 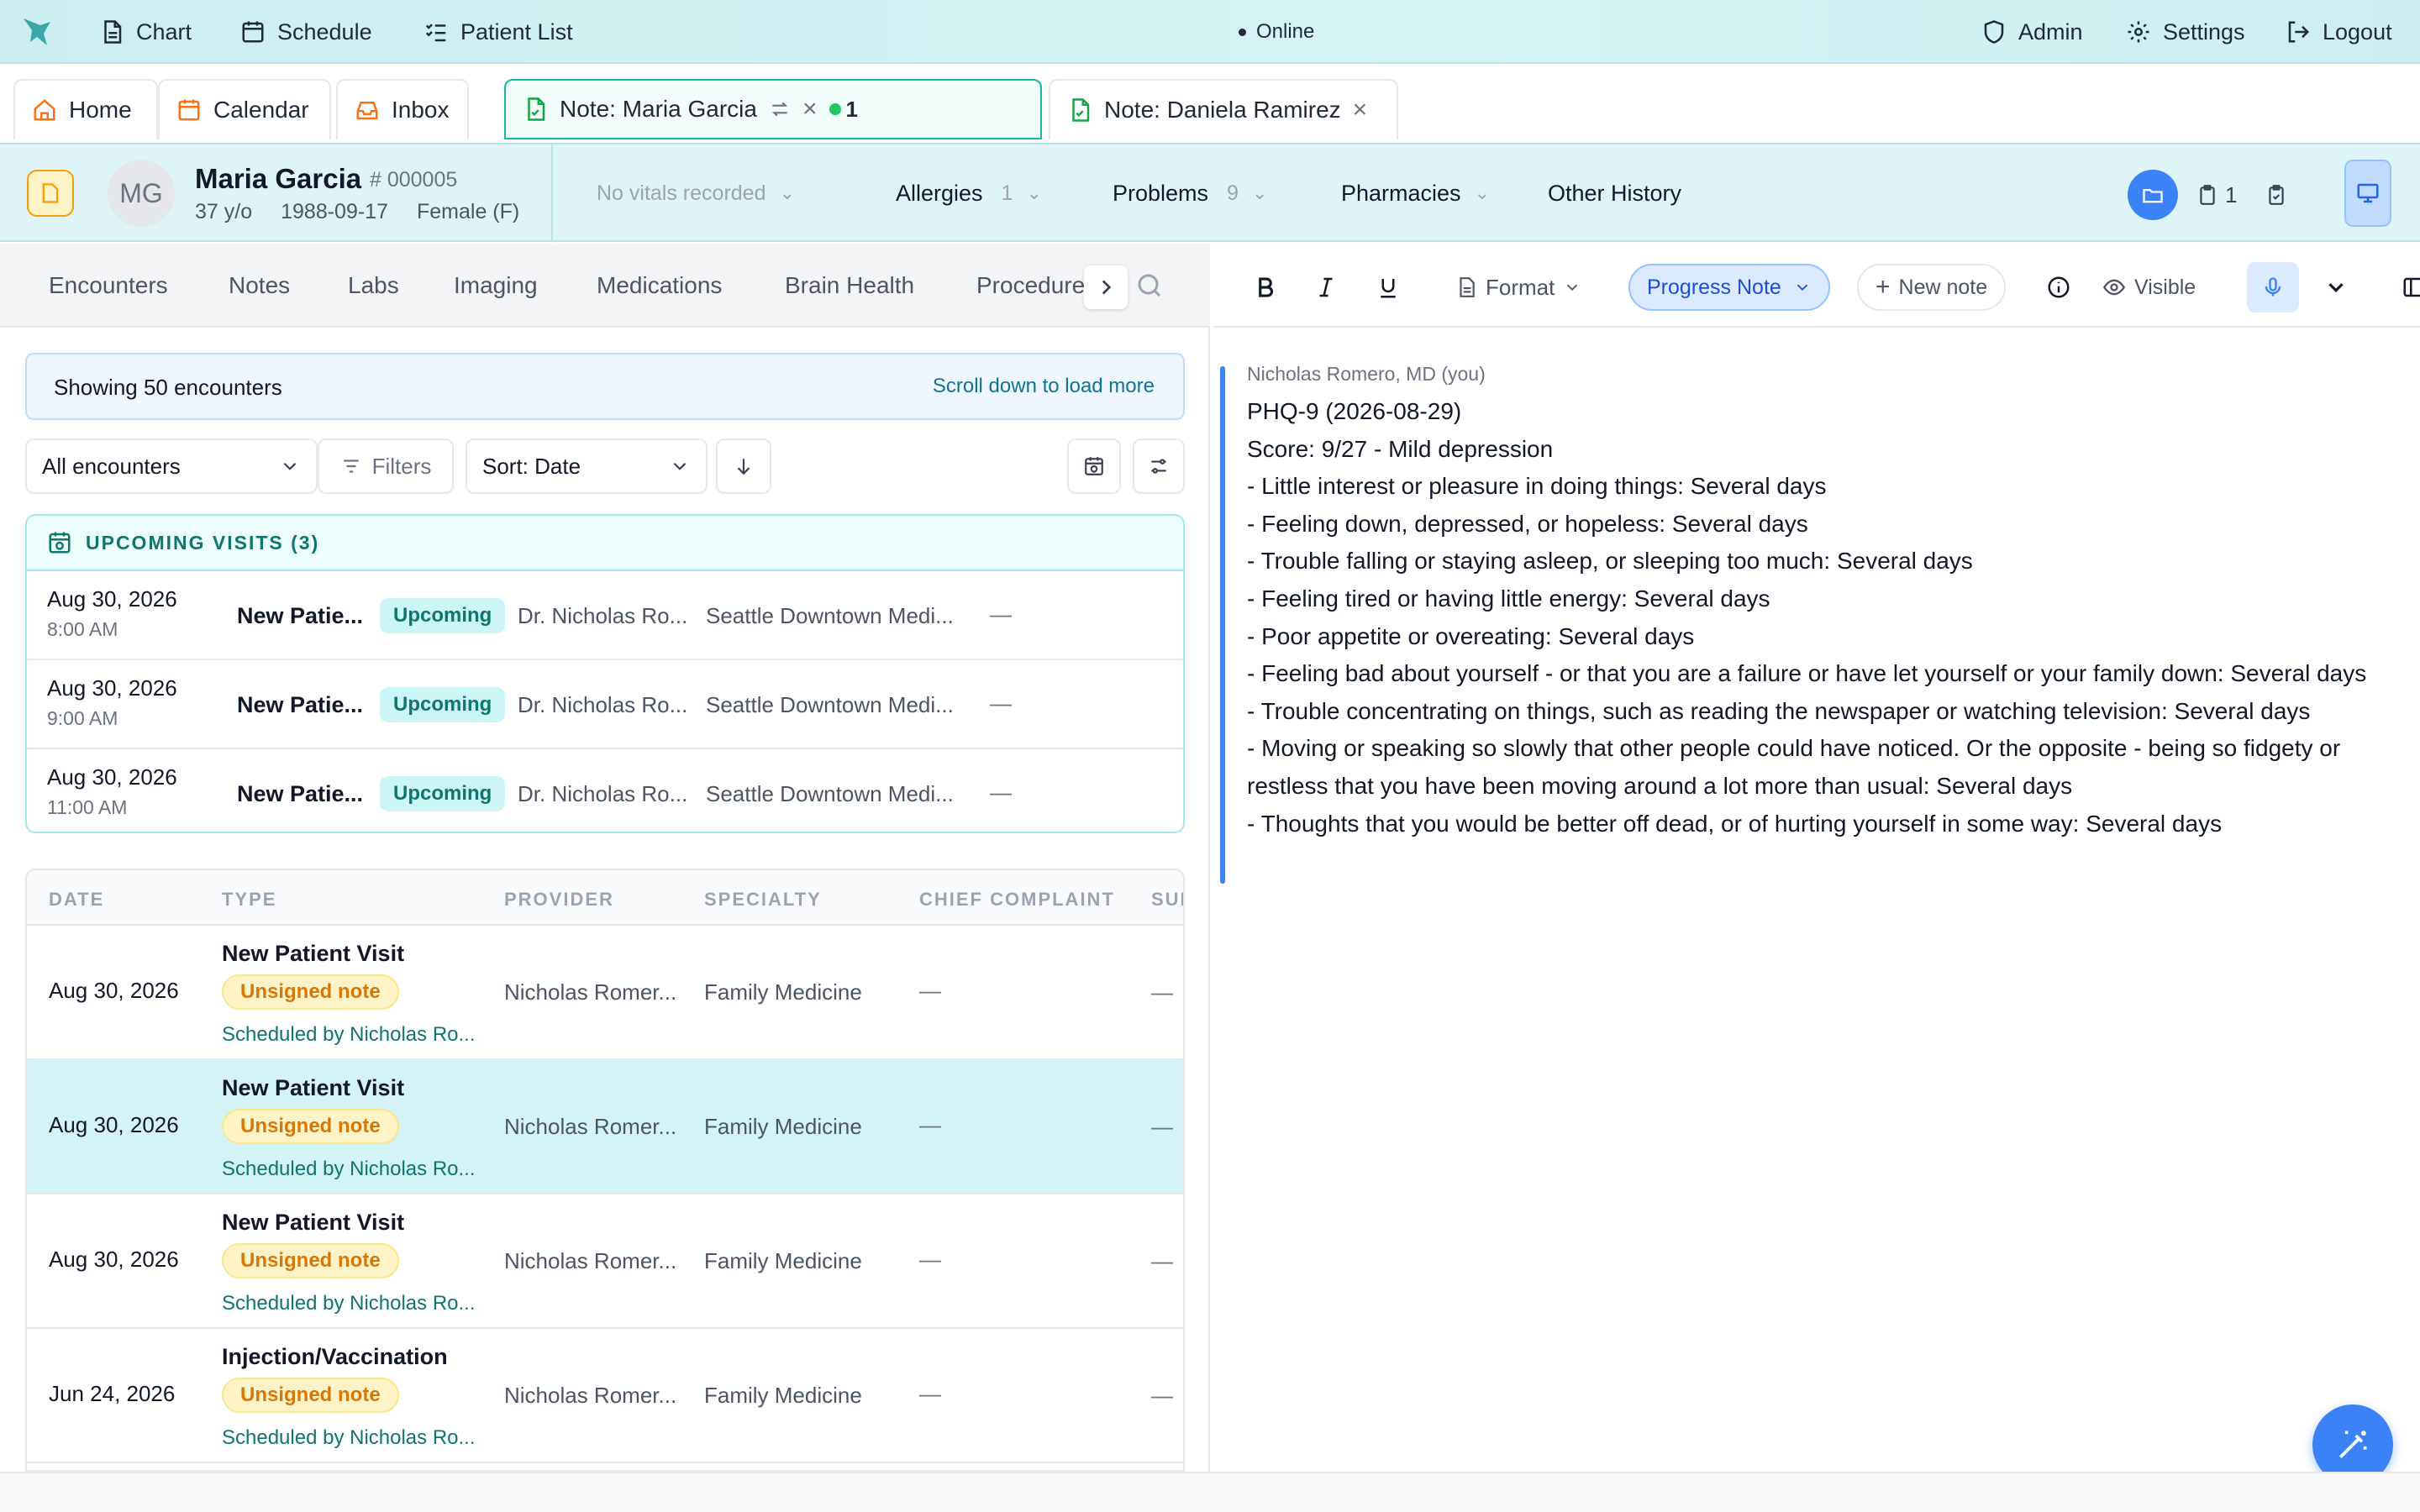 What do you see at coordinates (278, 179) in the screenshot?
I see `patient-name: Maria Garcia` at bounding box center [278, 179].